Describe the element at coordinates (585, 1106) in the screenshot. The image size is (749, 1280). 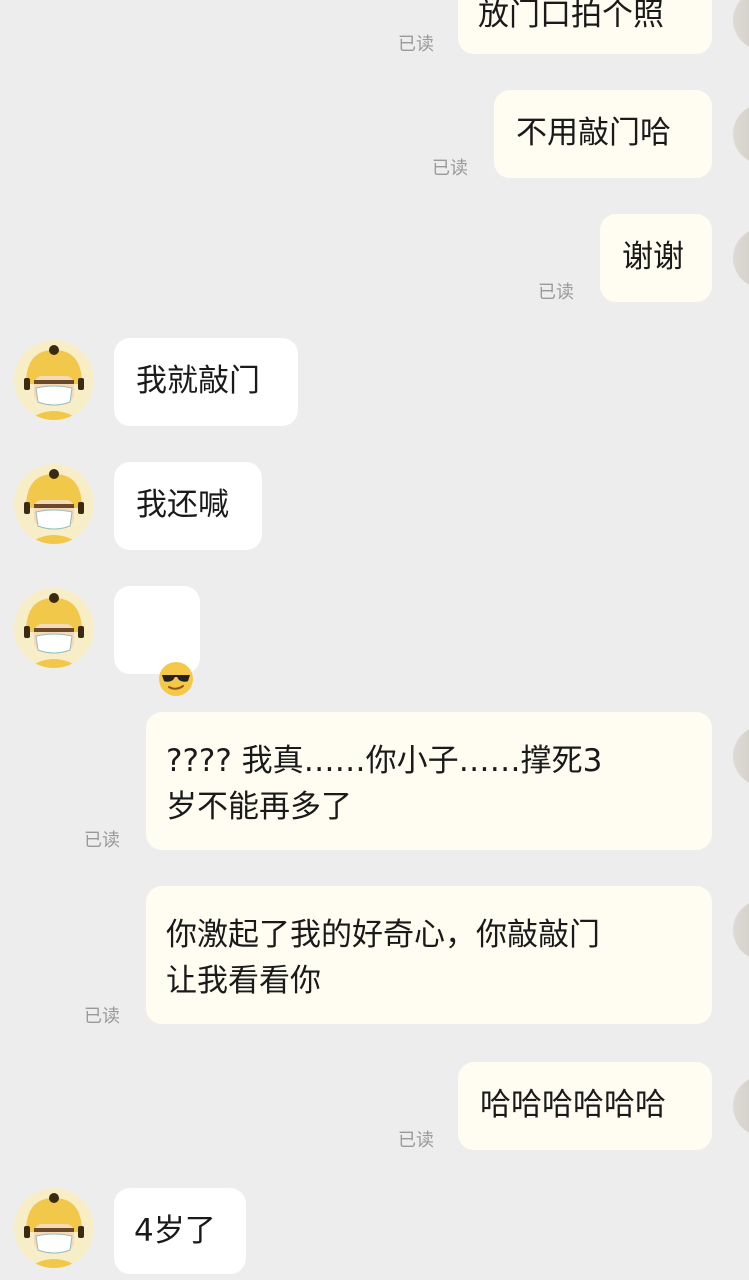
I see `outgoing-message-bubble: 哈哈哈哈哈哈` at that location.